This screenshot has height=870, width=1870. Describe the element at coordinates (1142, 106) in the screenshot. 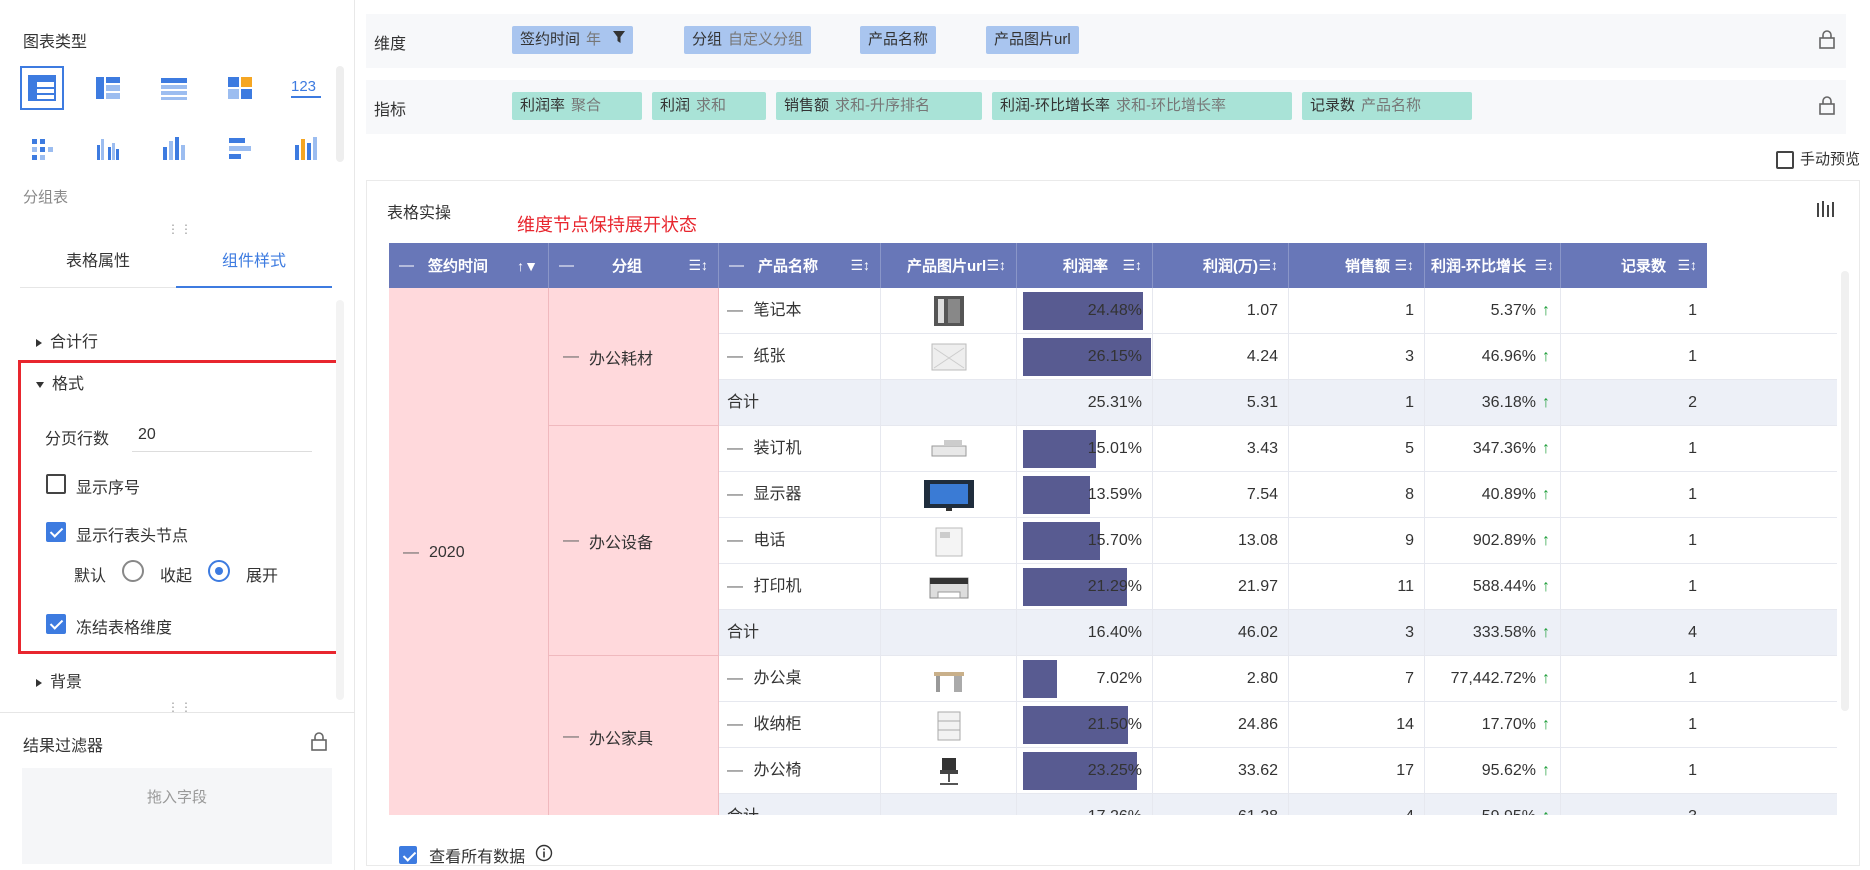

I see `metric-pill-profit-growth: 利润-环比增长率 求和-环比增长率` at that location.